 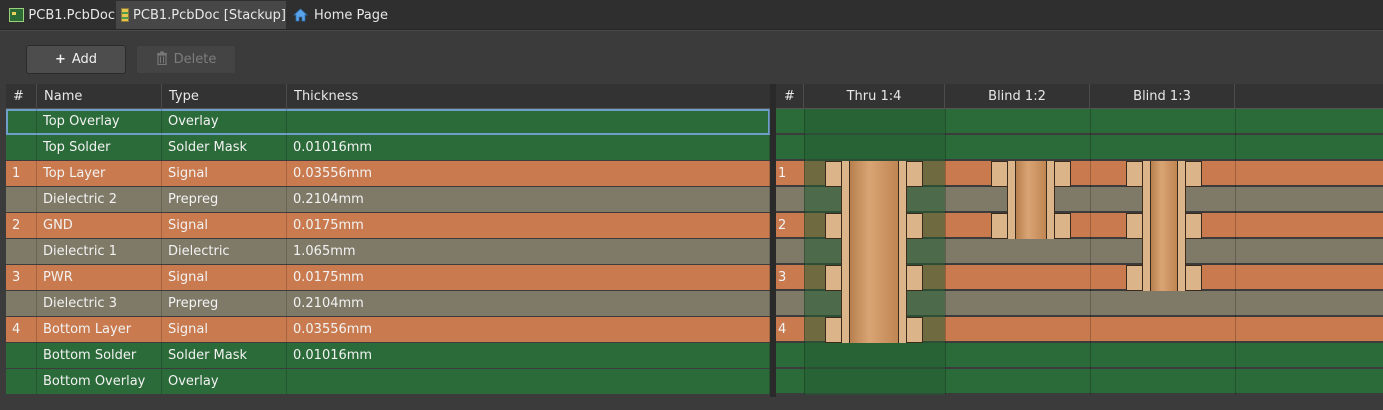 What do you see at coordinates (224, 251) in the screenshot?
I see `layer-type-cell: Dielectric` at bounding box center [224, 251].